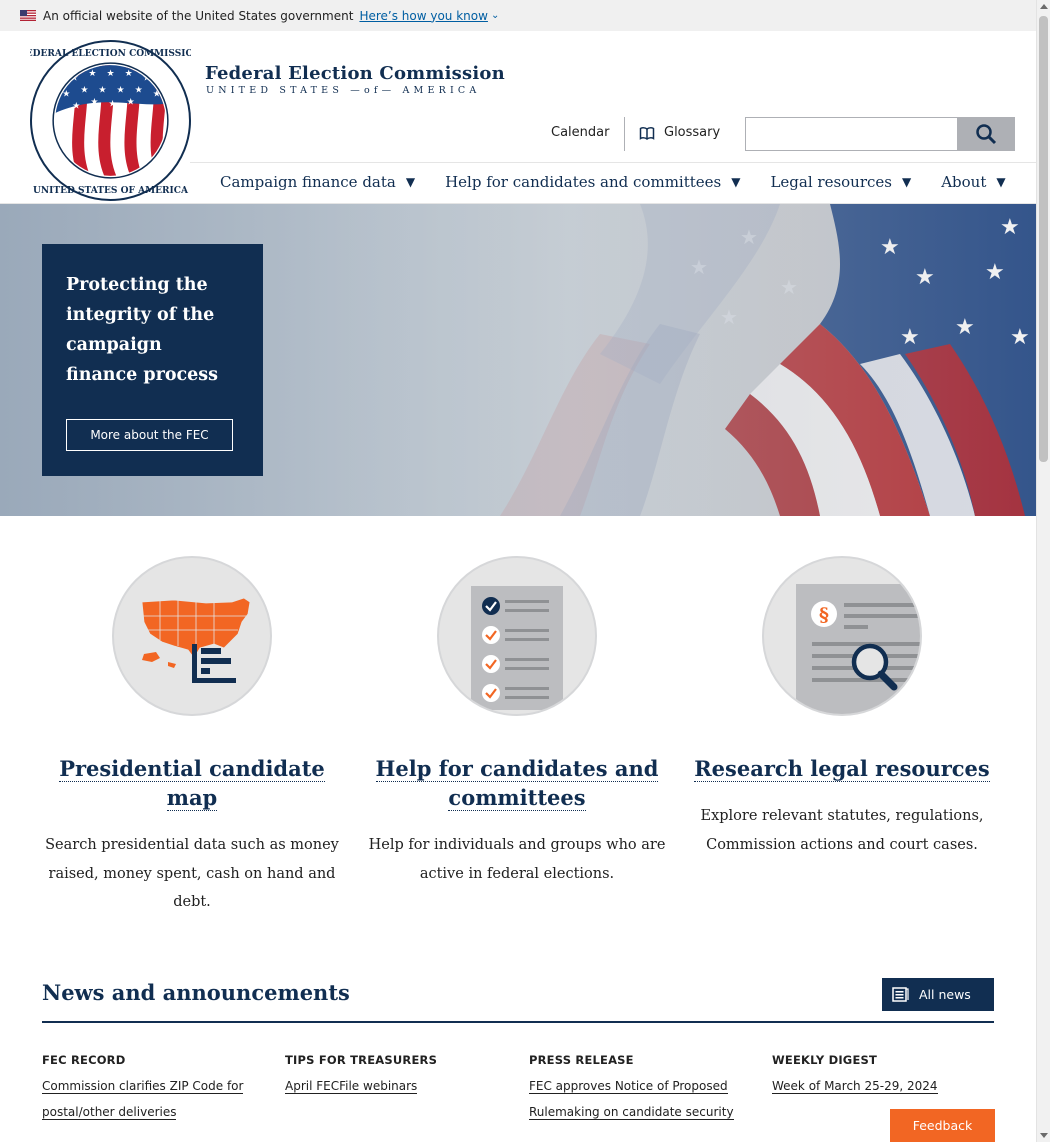  I want to click on nav-label: Legal resources, so click(831, 182).